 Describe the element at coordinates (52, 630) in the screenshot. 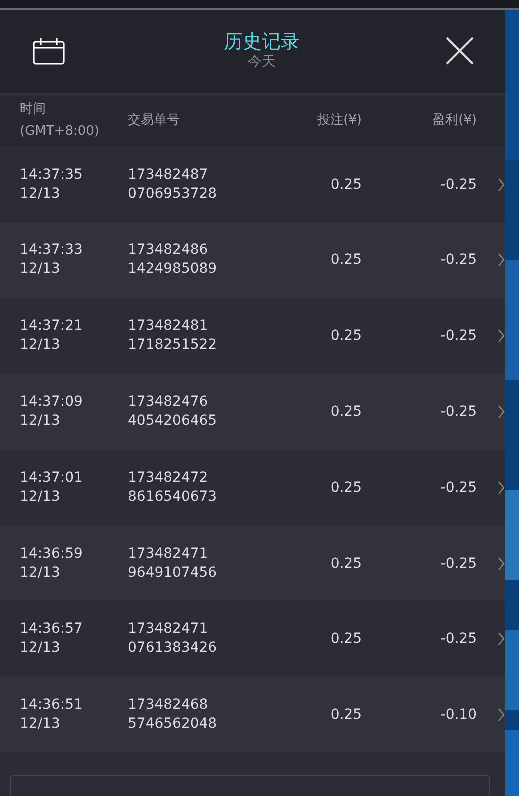

I see `time-text: 14:36:57` at that location.